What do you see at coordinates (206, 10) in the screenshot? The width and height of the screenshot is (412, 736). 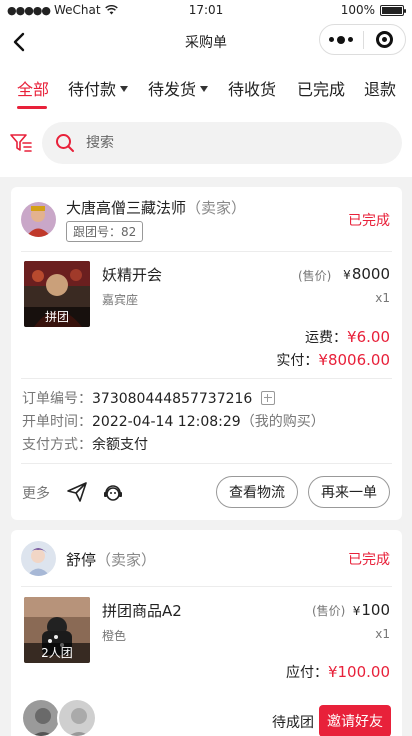 I see `status-bar: ●●●●● WeChat 17:01 100%` at bounding box center [206, 10].